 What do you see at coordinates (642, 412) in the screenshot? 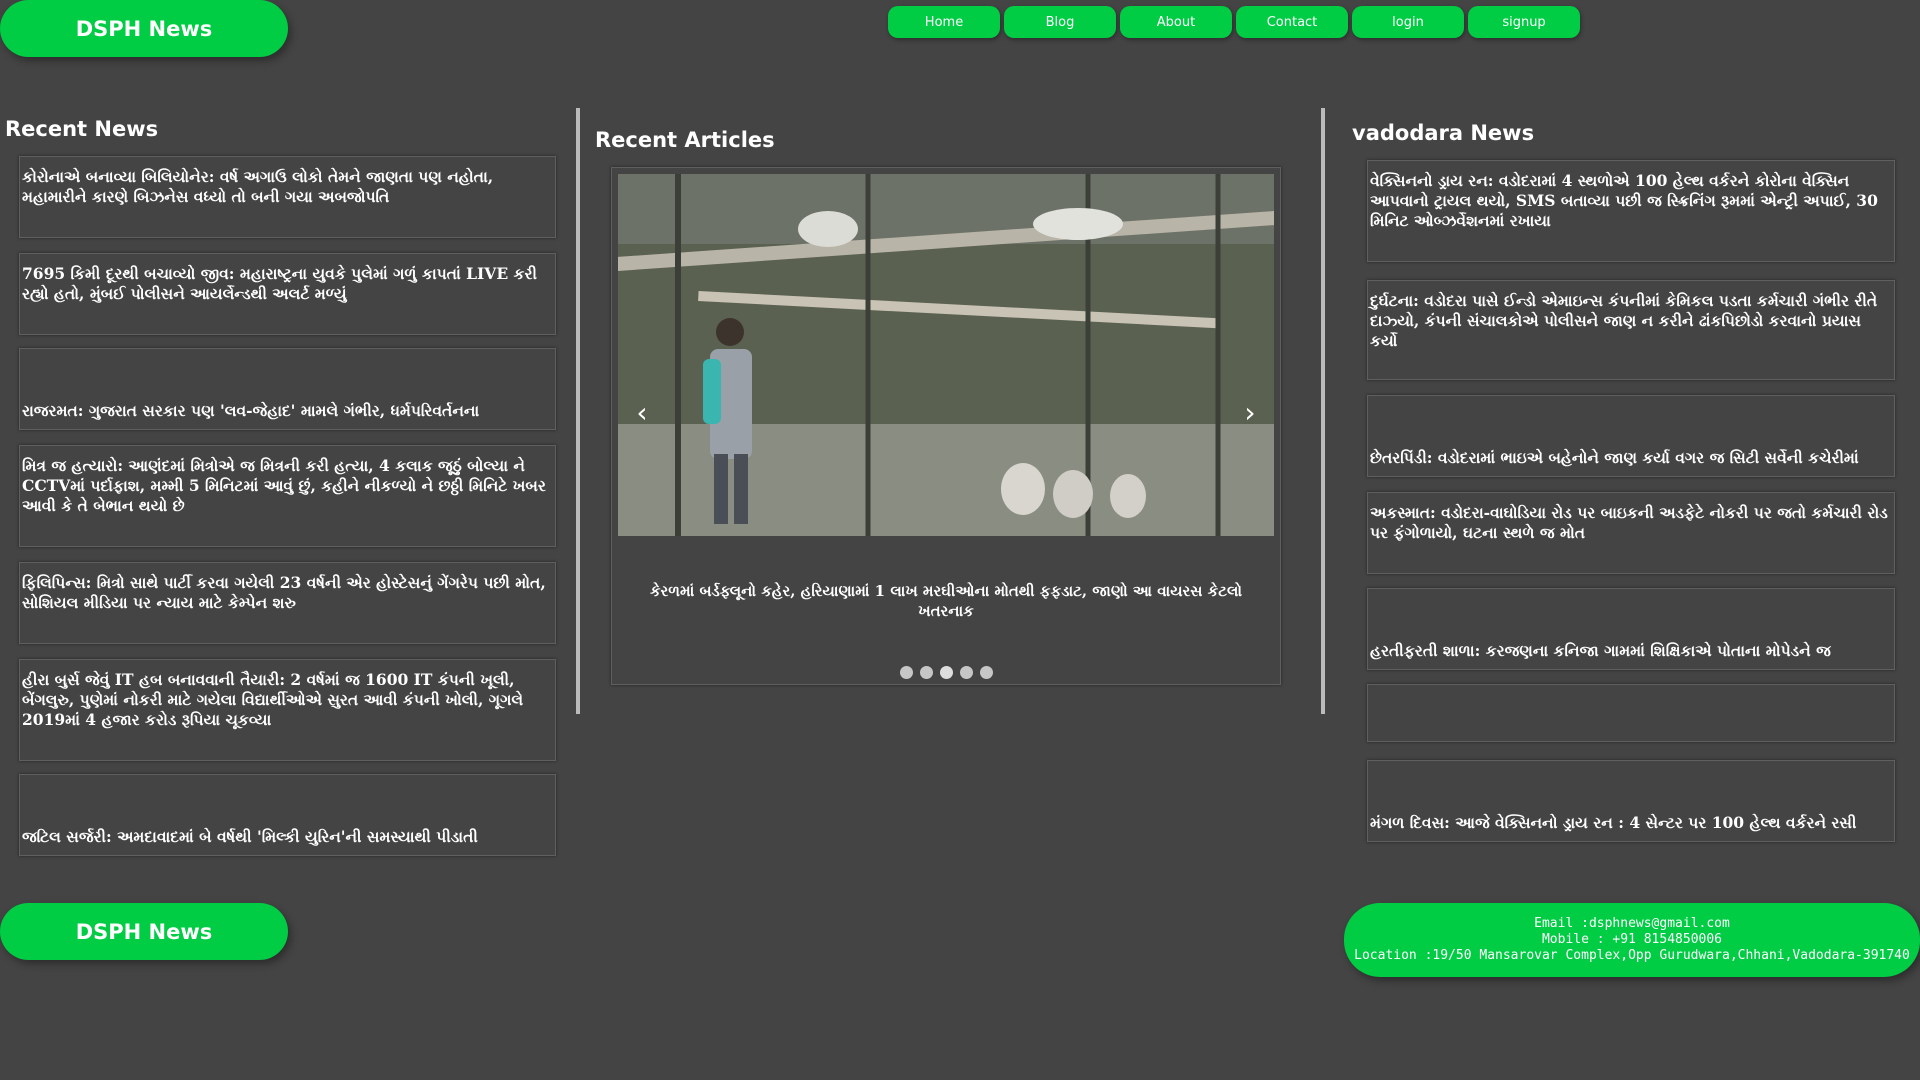
I see `slider-prev-button: ‹` at bounding box center [642, 412].